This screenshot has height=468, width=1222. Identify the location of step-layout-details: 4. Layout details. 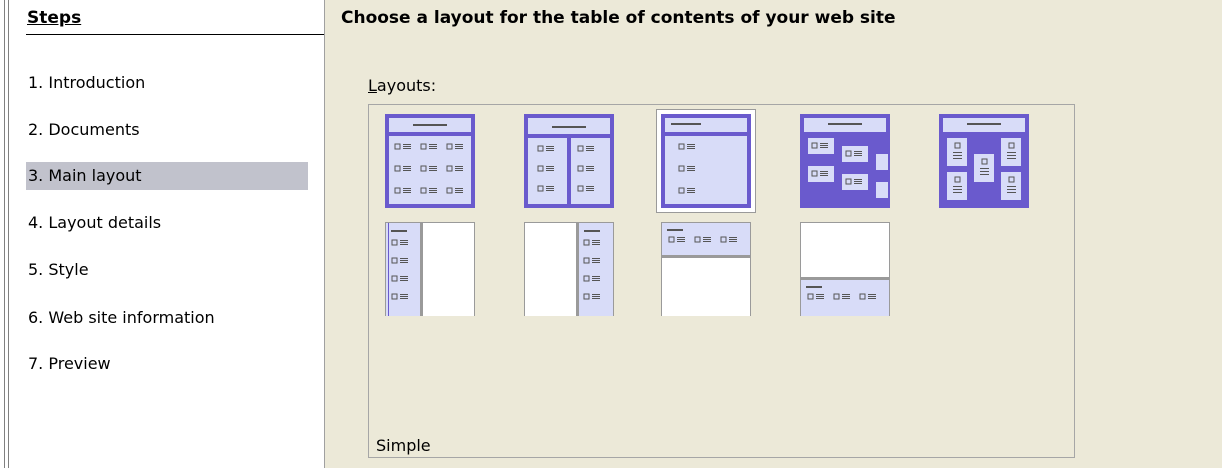
(167, 223).